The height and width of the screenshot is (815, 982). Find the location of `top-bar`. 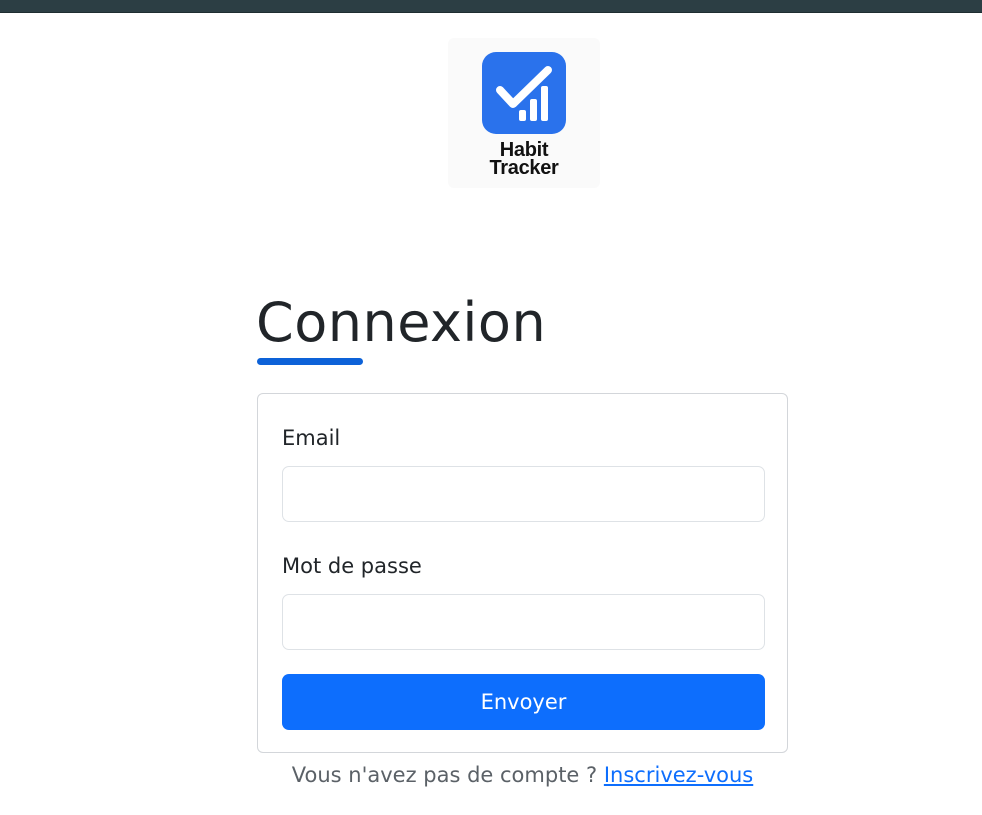

top-bar is located at coordinates (491, 6).